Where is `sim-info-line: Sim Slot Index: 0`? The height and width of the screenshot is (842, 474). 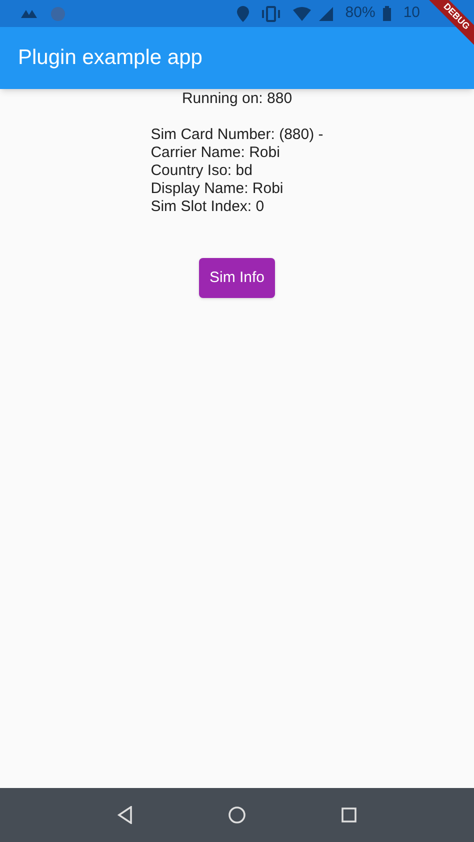 sim-info-line: Sim Slot Index: 0 is located at coordinates (208, 207).